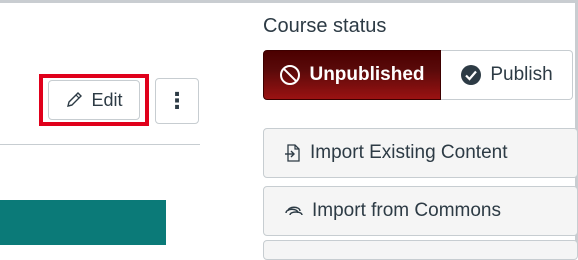  Describe the element at coordinates (293, 153) in the screenshot. I see `import-icon` at that location.